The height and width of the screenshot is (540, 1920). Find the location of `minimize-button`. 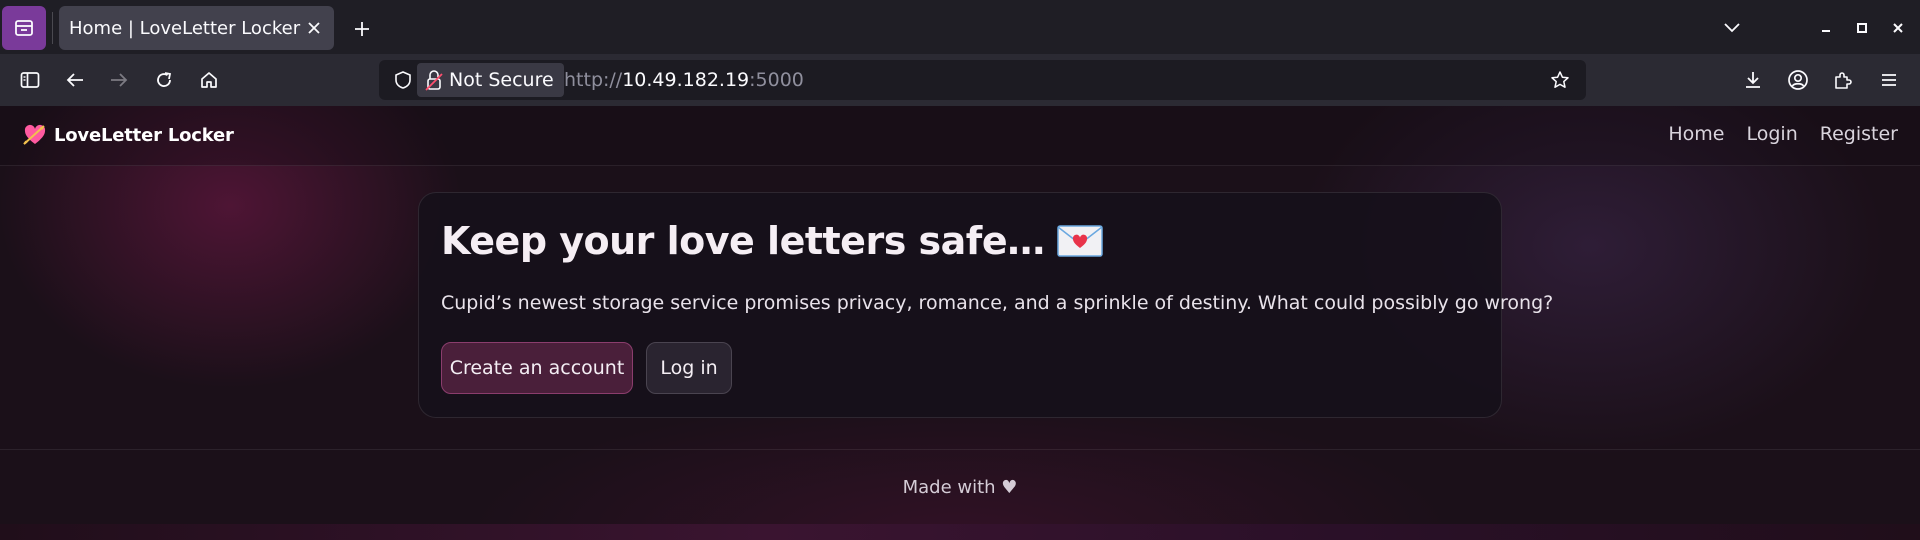

minimize-button is located at coordinates (1826, 28).